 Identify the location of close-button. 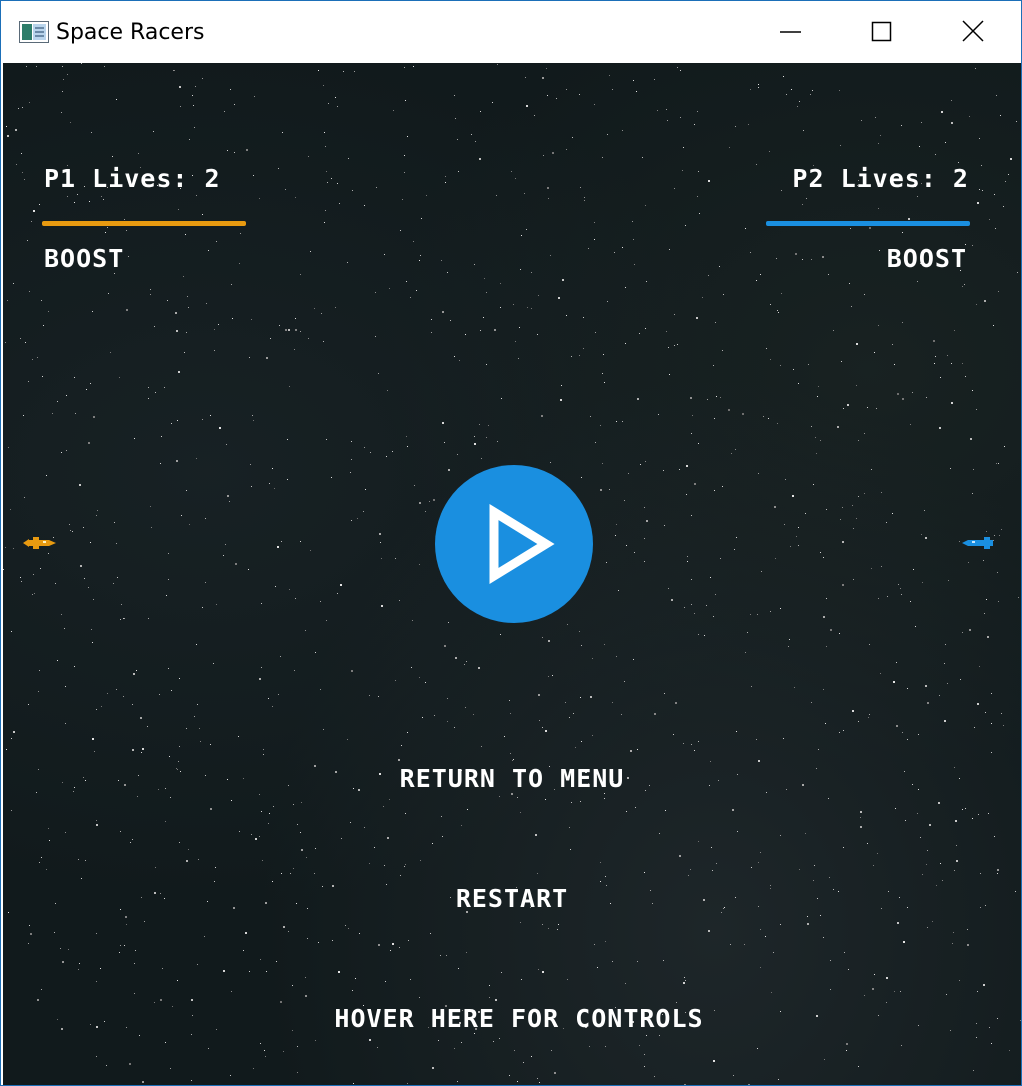
(973, 32).